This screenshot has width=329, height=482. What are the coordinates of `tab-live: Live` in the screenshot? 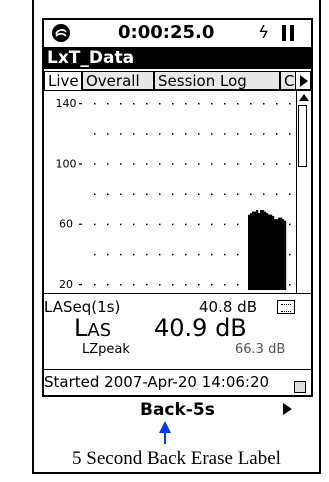 It's located at (63, 80).